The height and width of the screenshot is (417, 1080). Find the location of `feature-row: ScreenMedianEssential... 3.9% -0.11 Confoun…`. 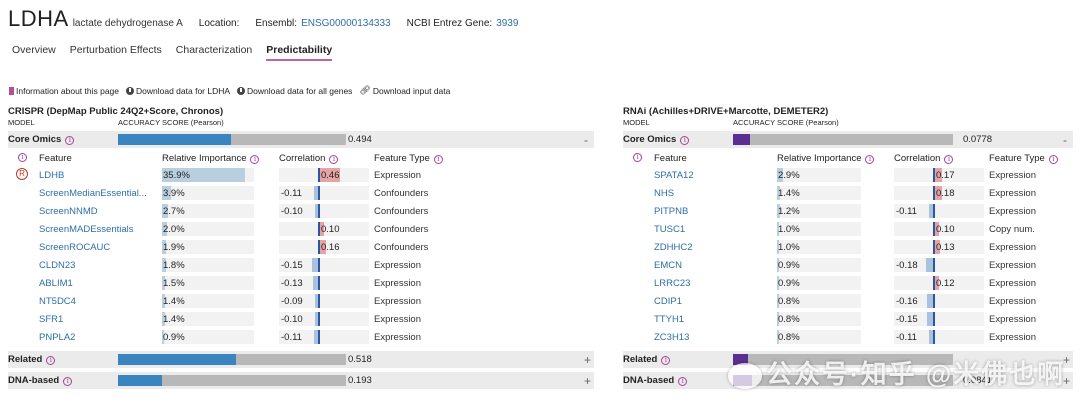

feature-row: ScreenMedianEssential... 3.9% -0.11 Confoun… is located at coordinates (301, 193).